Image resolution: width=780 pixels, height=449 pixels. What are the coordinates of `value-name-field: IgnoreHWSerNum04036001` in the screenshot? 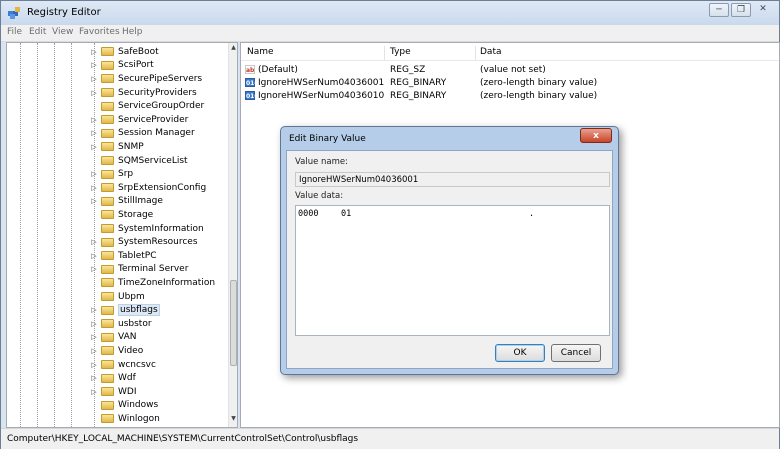 It's located at (452, 179).